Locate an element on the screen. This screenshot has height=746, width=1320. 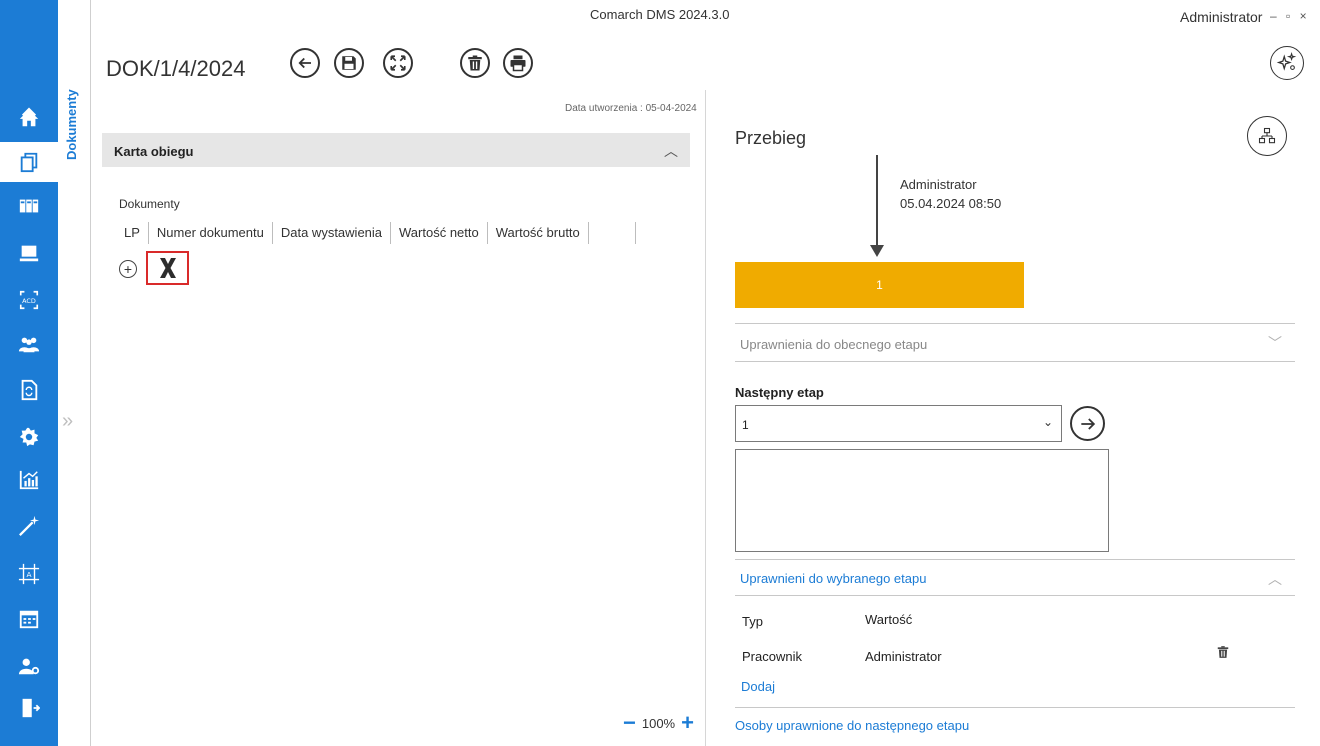
svg-text: ACD is located at coordinates (29, 301).